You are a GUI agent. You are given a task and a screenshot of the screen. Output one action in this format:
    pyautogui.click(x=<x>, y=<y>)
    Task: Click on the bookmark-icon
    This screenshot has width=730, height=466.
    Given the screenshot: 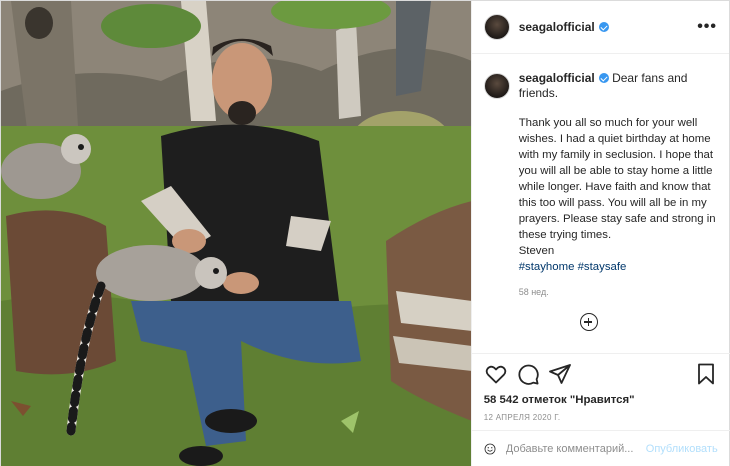 What is the action you would take?
    pyautogui.click(x=706, y=374)
    